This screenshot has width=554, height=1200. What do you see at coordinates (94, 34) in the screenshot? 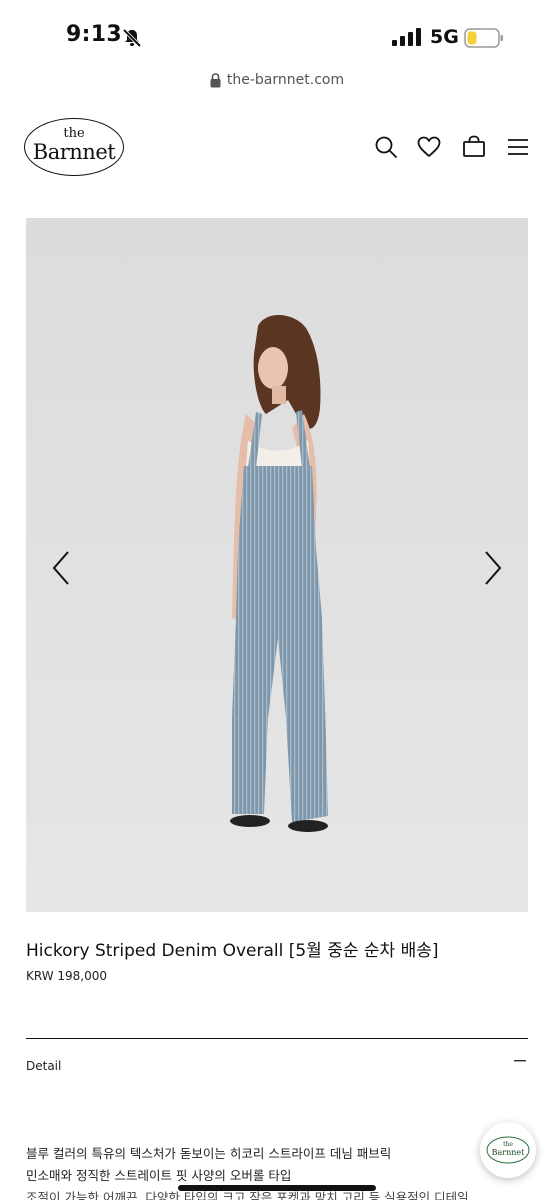
I see `status-time: 9:13` at bounding box center [94, 34].